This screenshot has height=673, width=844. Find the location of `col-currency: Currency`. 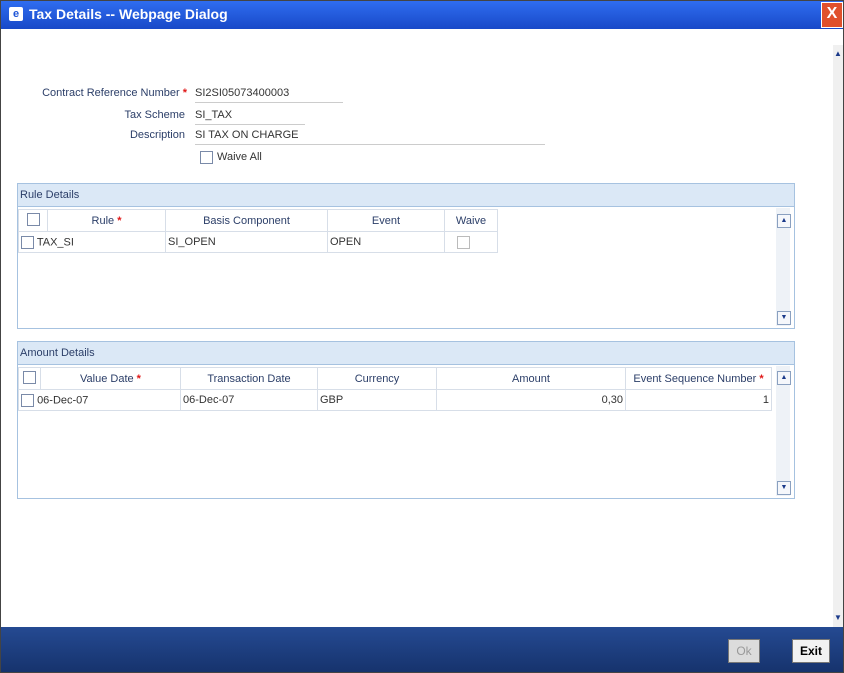

col-currency: Currency is located at coordinates (377, 378).